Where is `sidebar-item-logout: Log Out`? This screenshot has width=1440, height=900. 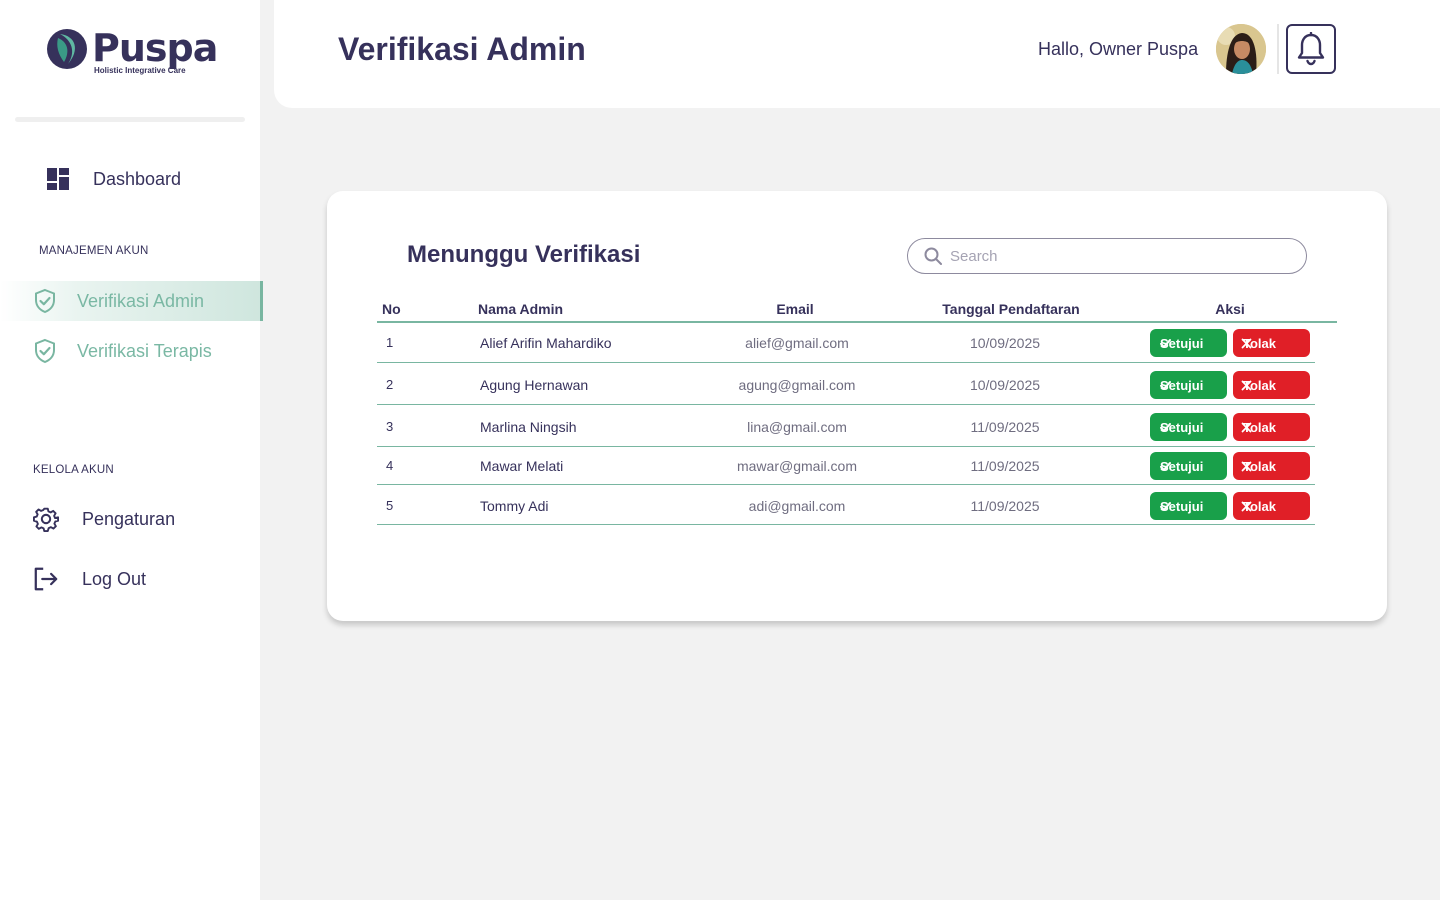
sidebar-item-logout: Log Out is located at coordinates (89, 579).